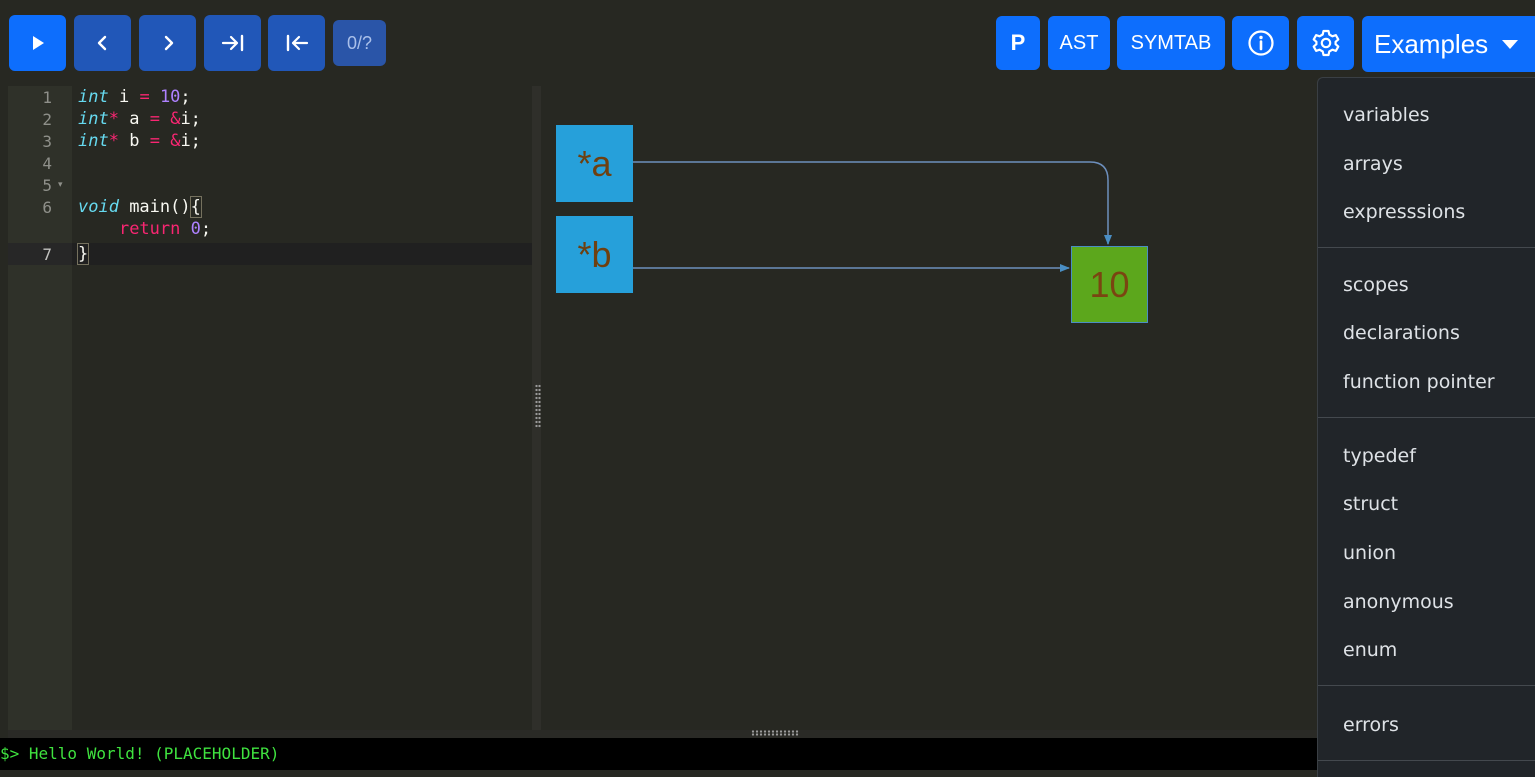  I want to click on line-number: 6, so click(47, 207).